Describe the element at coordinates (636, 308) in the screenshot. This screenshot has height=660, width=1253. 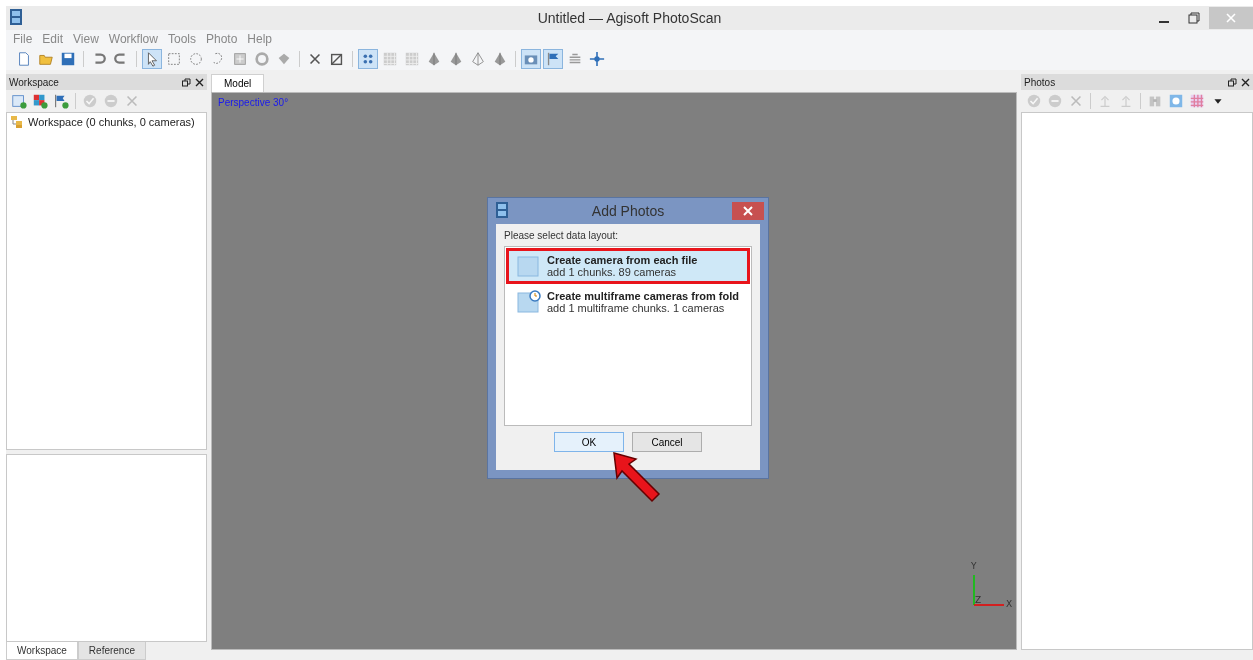
I see `option-detail: add 1 multiframe chunks. 1 cameras` at that location.